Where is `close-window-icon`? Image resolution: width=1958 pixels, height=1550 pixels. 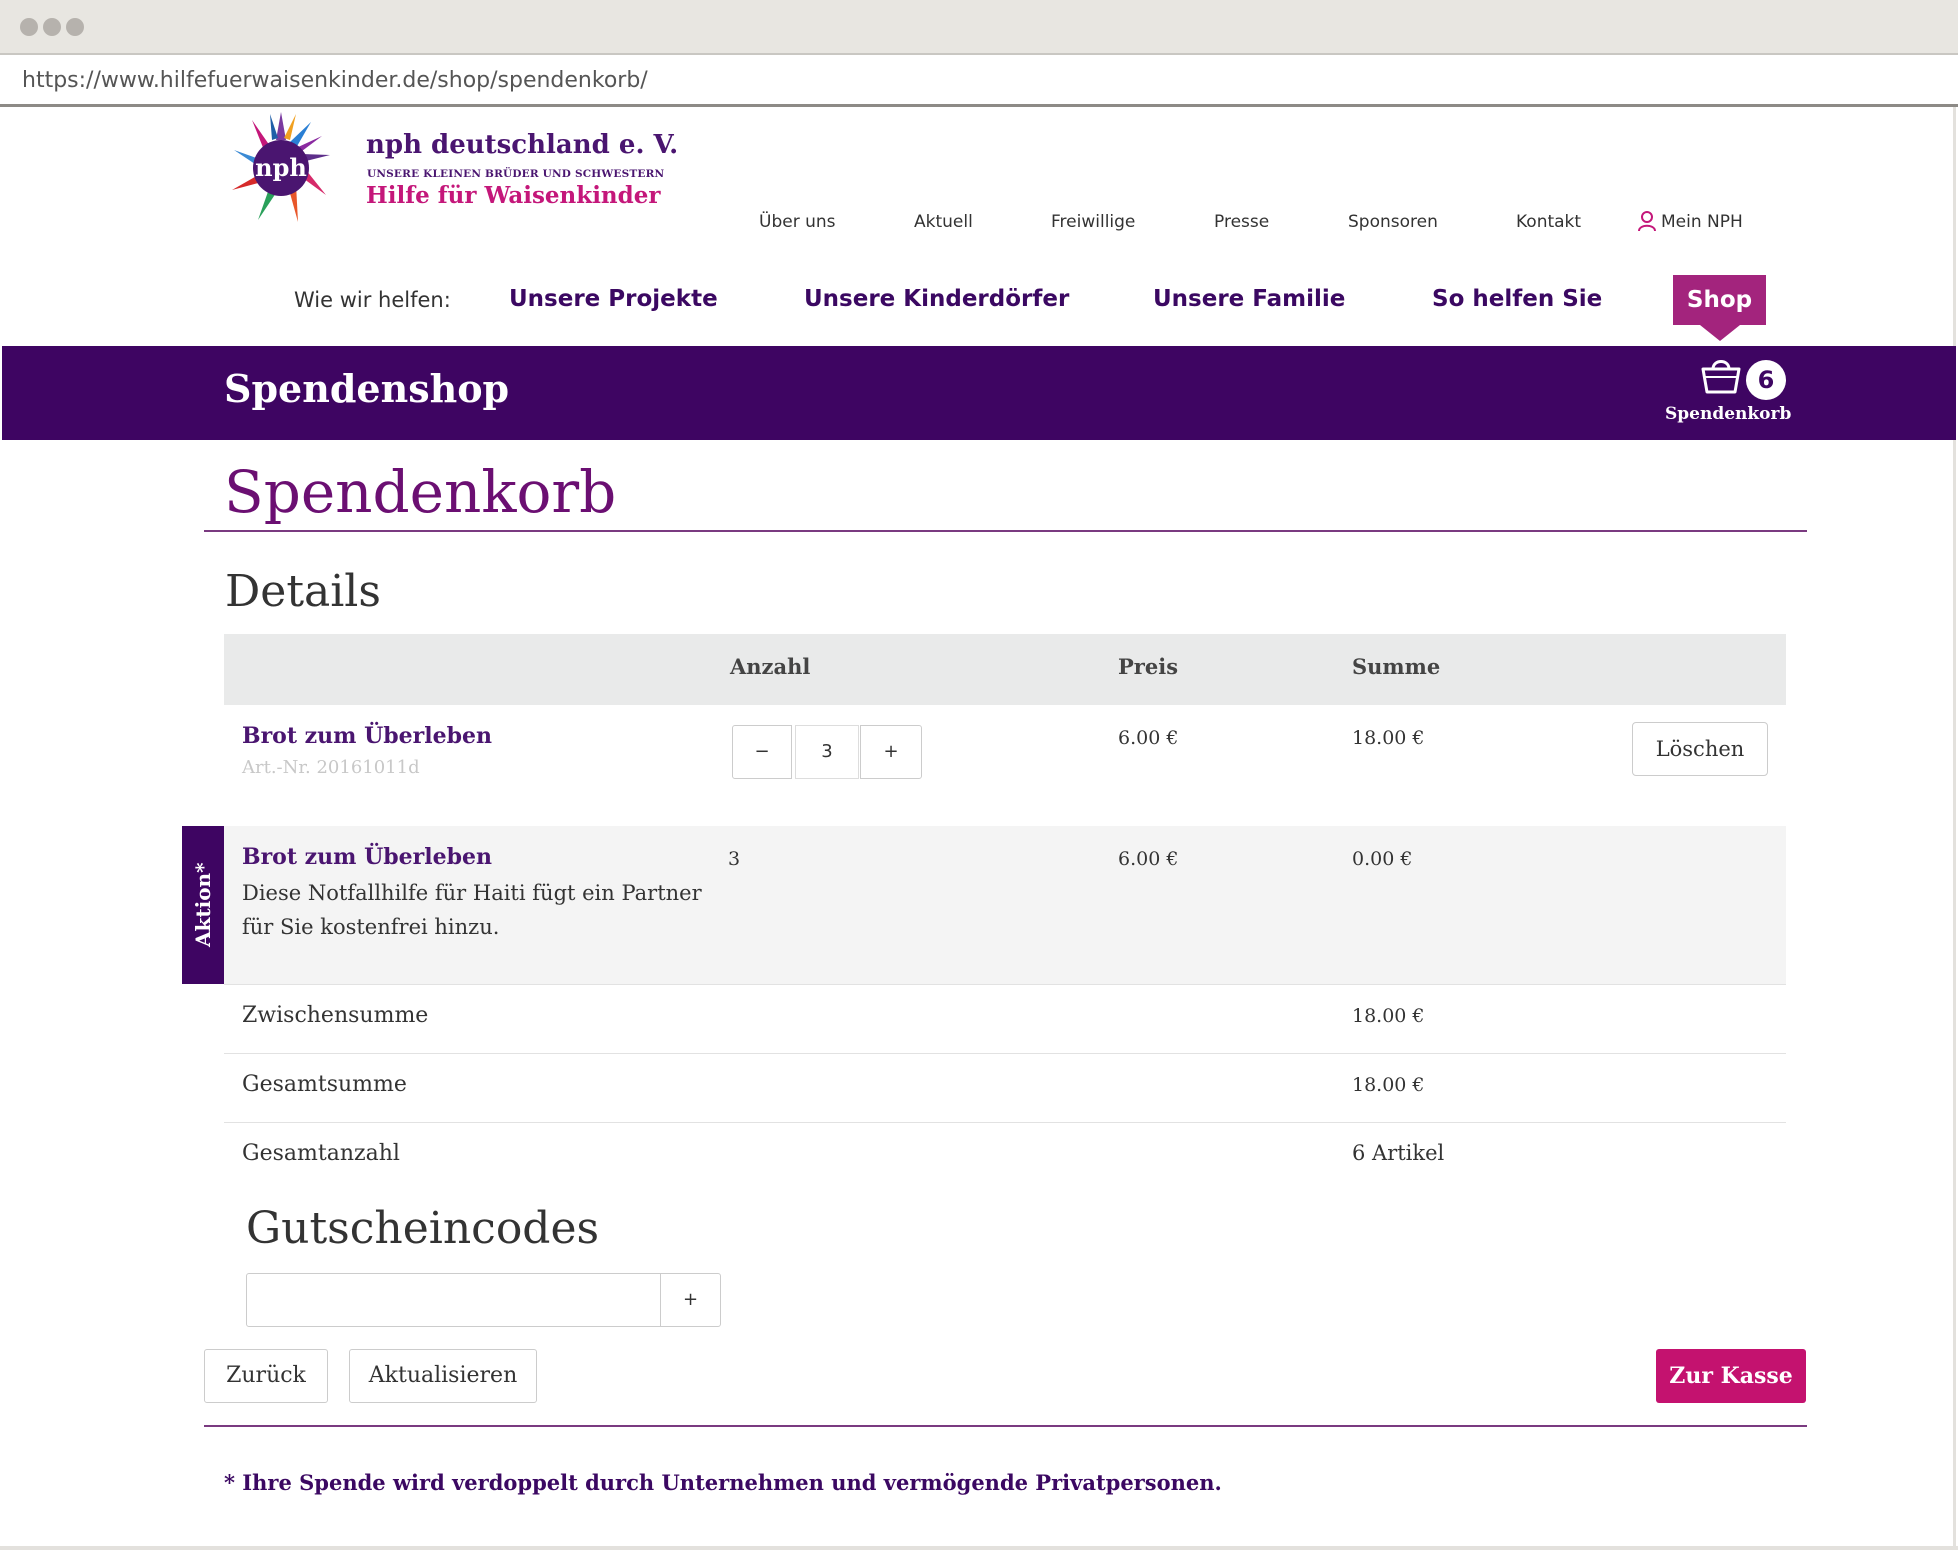 close-window-icon is located at coordinates (29, 27).